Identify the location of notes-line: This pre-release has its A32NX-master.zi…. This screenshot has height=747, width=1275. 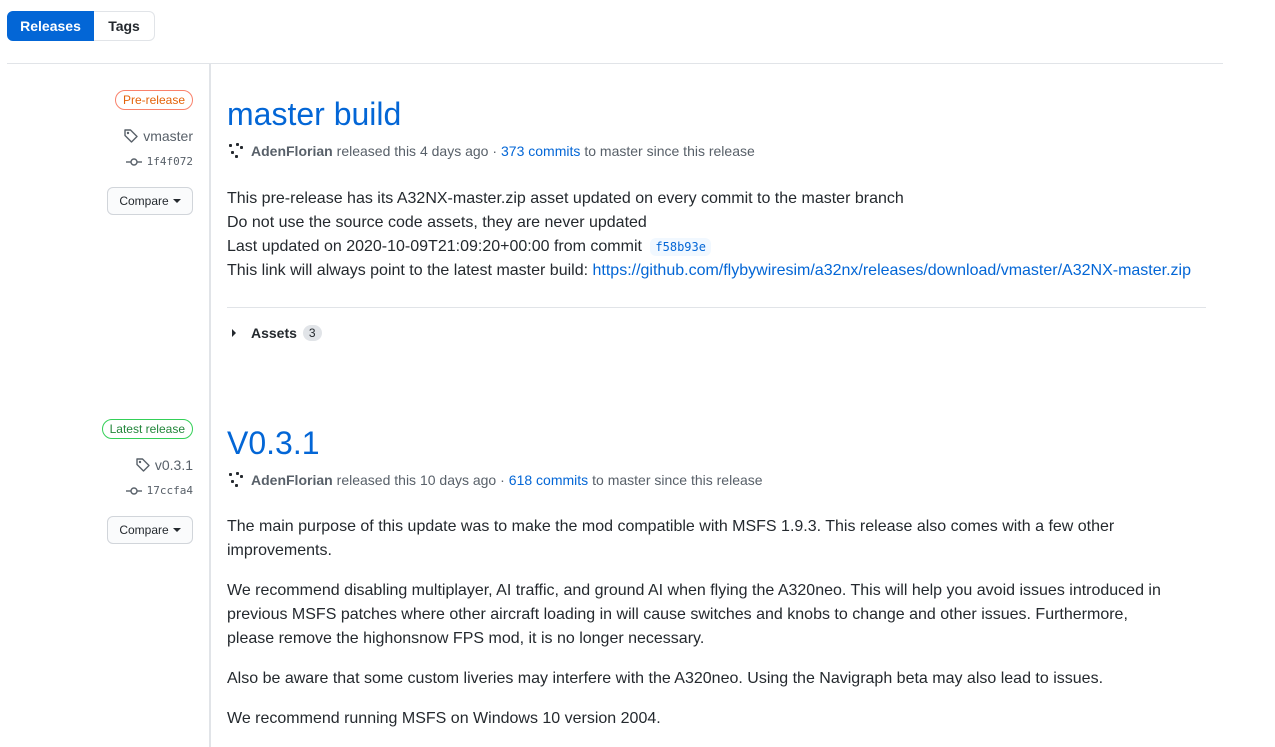
(565, 198).